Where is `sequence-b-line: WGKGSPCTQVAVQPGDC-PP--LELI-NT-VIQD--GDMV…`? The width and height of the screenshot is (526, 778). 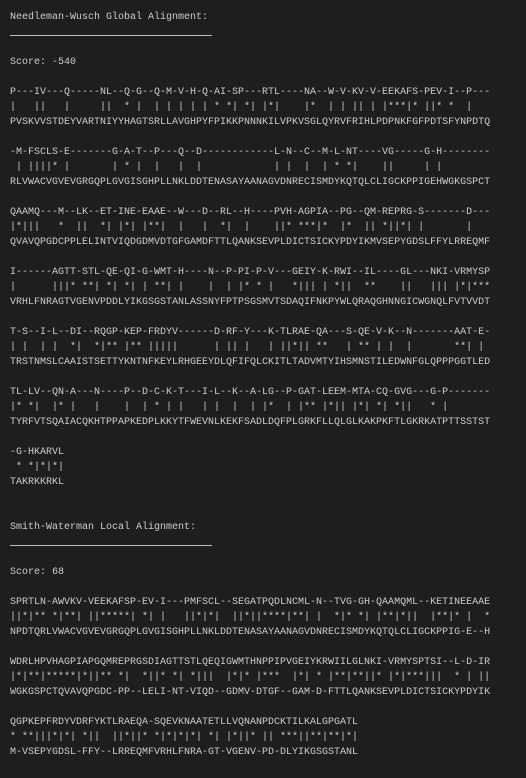 sequence-b-line: WGKGSPCTQVAVQPGDC-PP--LELI-NT-VIQD--GDMV… is located at coordinates (250, 692).